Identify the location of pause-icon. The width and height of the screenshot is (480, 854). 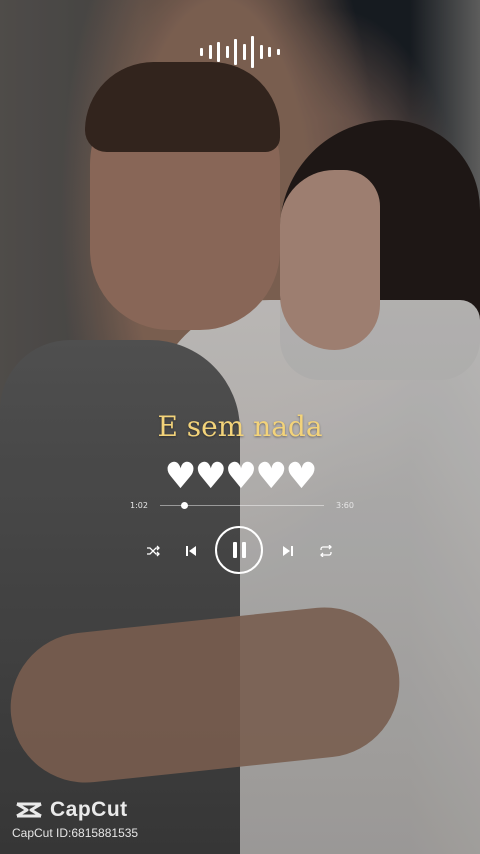
(239, 550).